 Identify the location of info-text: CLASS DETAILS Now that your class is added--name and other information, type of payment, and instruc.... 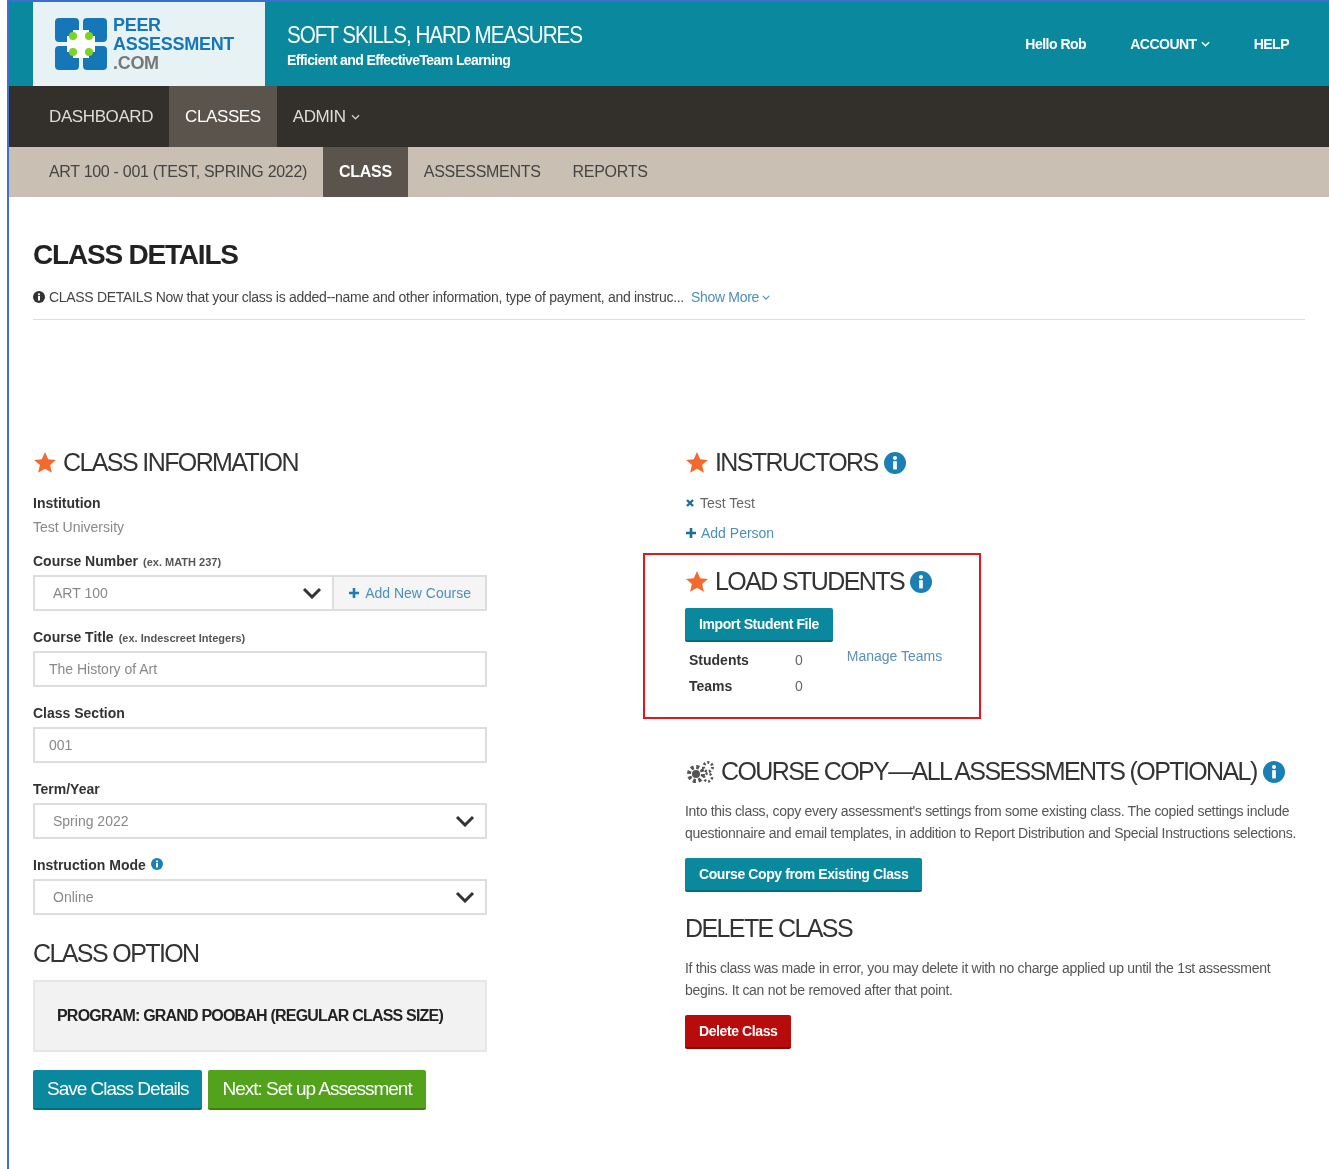
(366, 297).